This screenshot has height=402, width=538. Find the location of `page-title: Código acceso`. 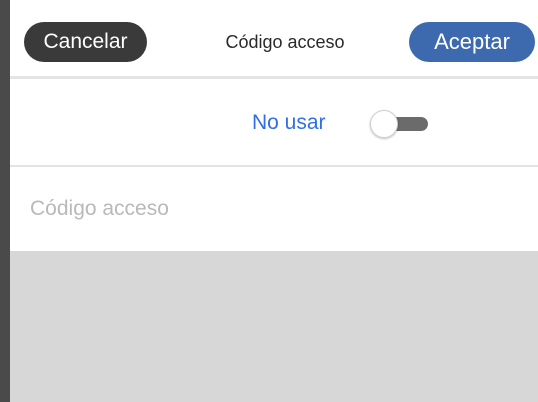

page-title: Código acceso is located at coordinates (285, 42).